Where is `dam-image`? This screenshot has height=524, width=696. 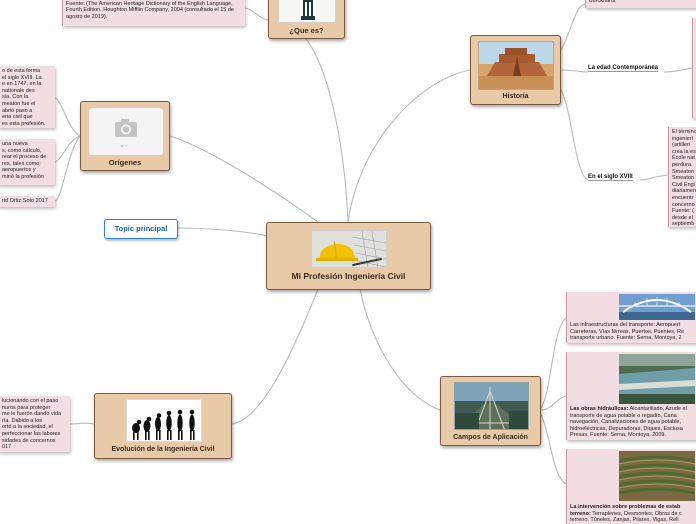
dam-image is located at coordinates (657, 379).